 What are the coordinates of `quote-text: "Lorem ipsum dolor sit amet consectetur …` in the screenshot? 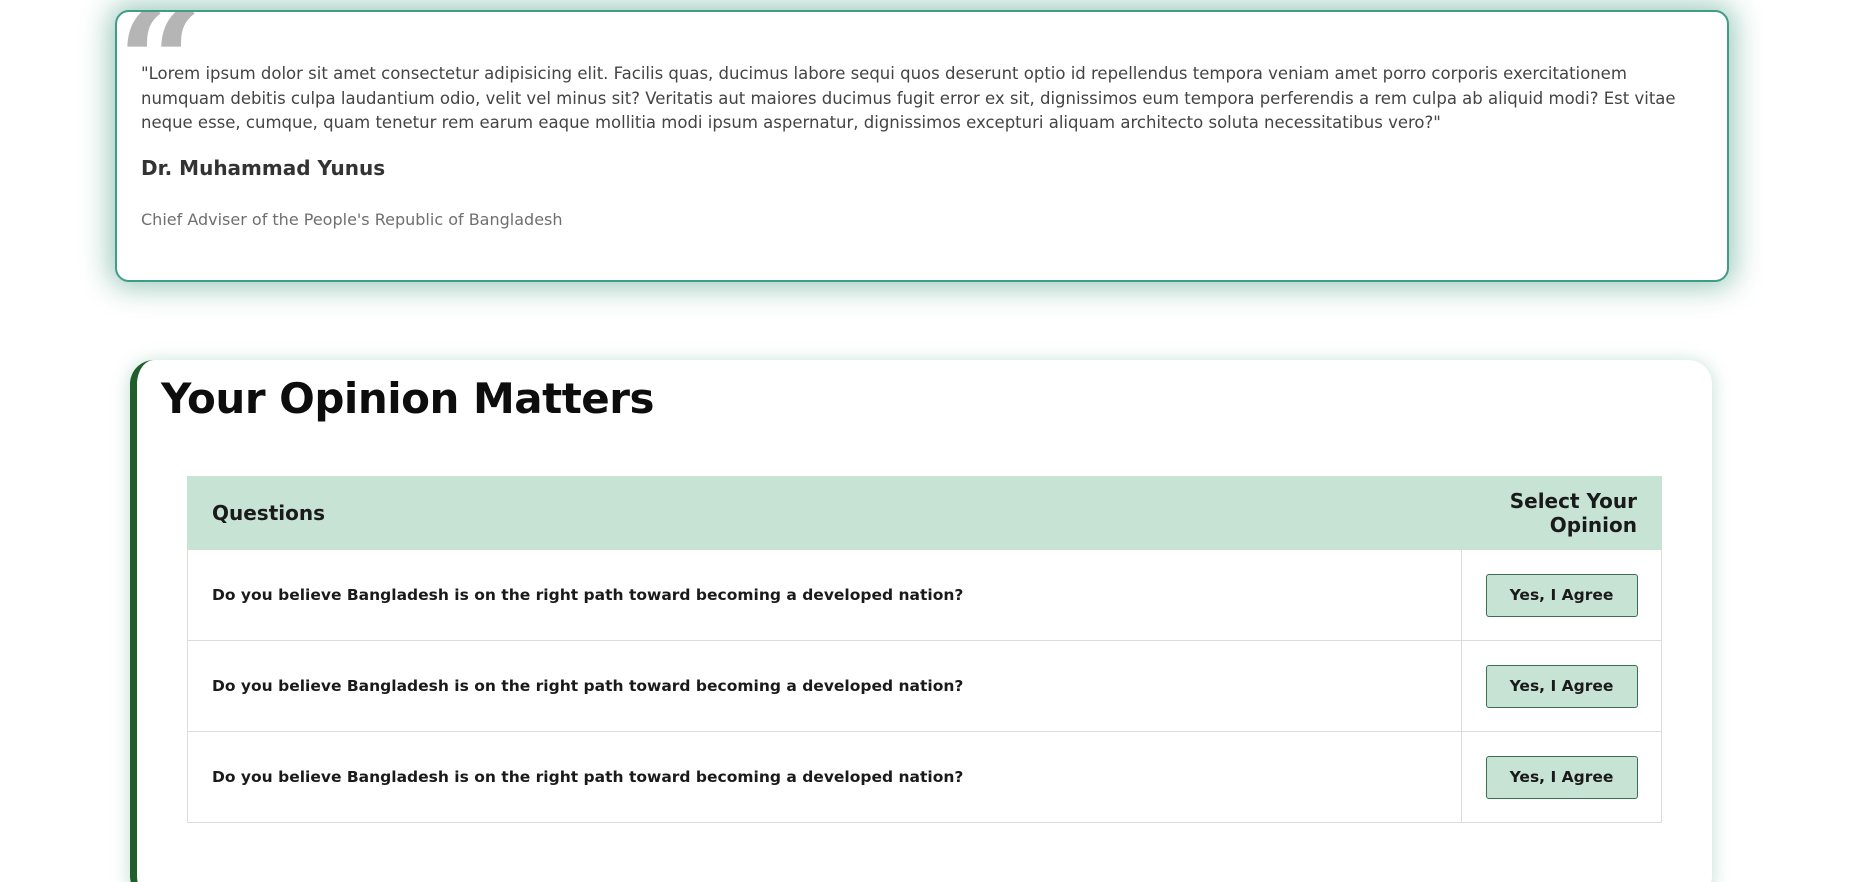 It's located at (908, 98).